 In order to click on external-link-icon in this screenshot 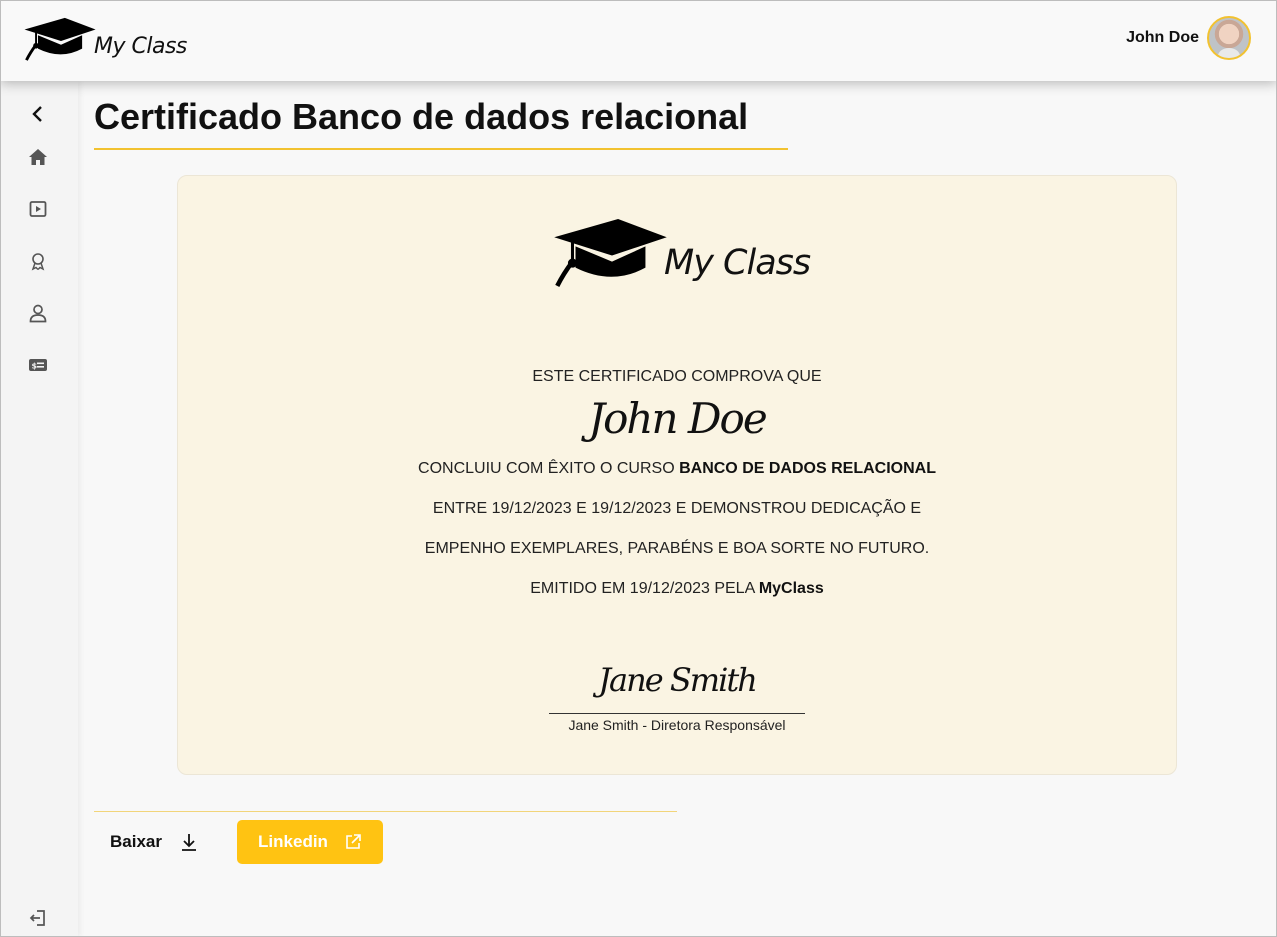, I will do `click(353, 841)`.